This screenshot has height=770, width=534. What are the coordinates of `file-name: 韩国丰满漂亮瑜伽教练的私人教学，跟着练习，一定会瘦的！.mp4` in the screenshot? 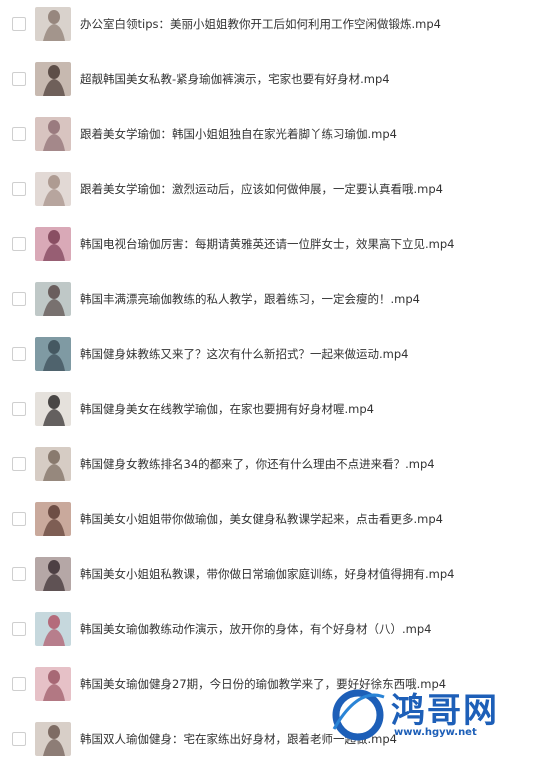 It's located at (250, 299).